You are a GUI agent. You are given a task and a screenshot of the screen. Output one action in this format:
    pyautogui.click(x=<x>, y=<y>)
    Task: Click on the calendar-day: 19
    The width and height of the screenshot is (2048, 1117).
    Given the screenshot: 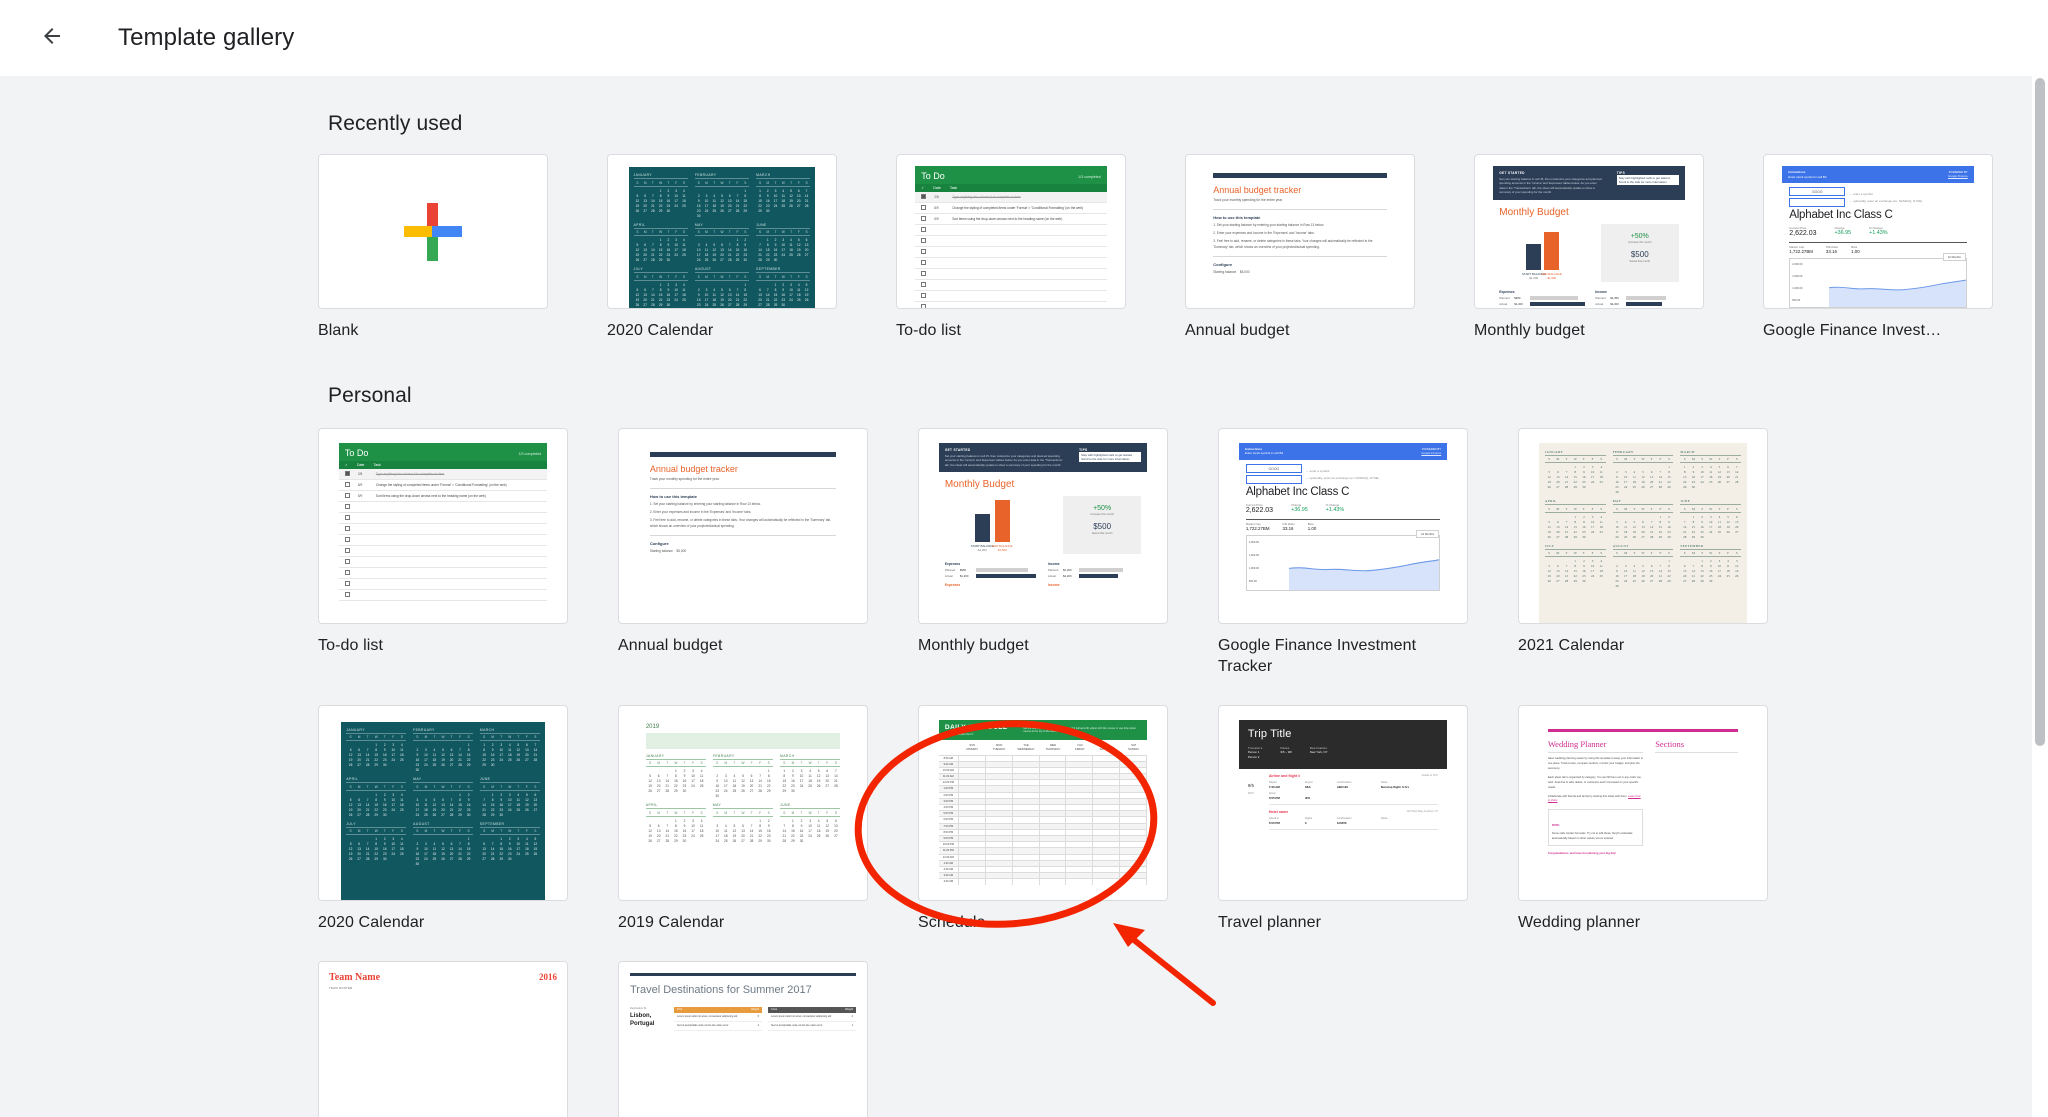 What is the action you would take?
    pyautogui.click(x=799, y=250)
    